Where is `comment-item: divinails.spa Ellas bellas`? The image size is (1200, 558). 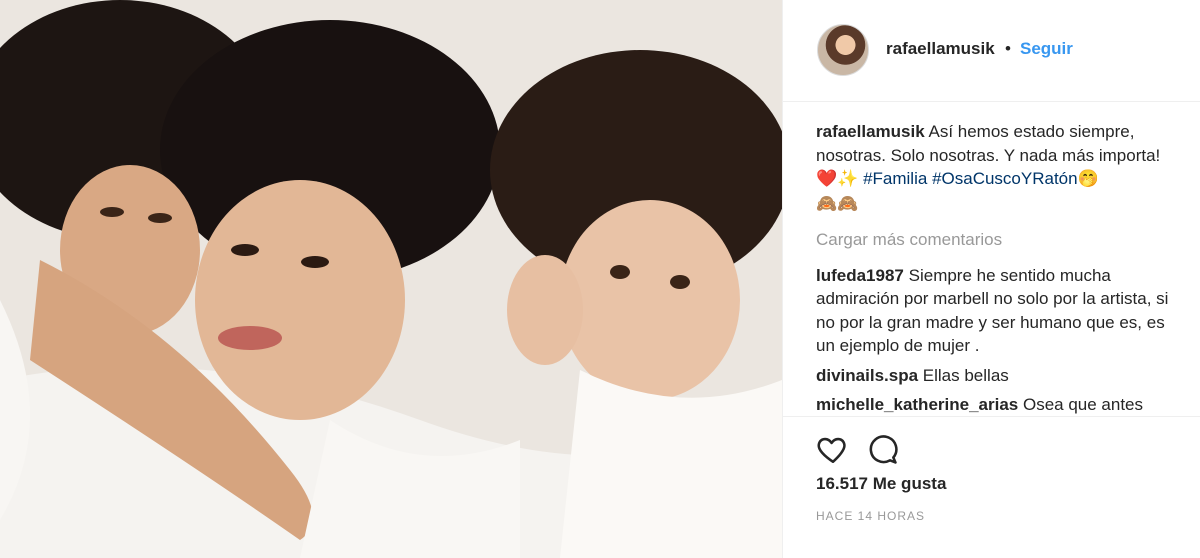 comment-item: divinails.spa Ellas bellas is located at coordinates (1001, 376).